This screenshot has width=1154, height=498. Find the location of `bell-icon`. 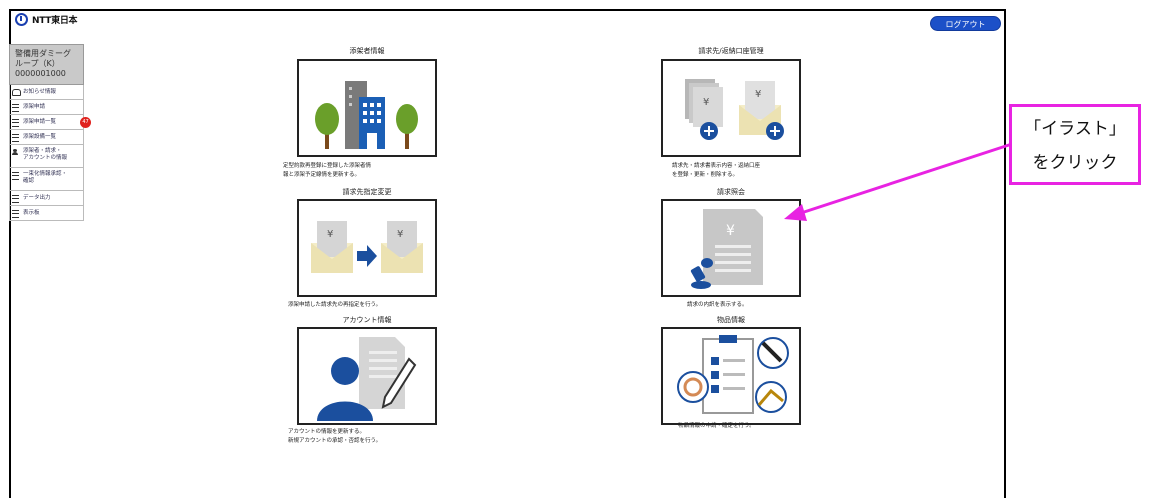

bell-icon is located at coordinates (16, 92).